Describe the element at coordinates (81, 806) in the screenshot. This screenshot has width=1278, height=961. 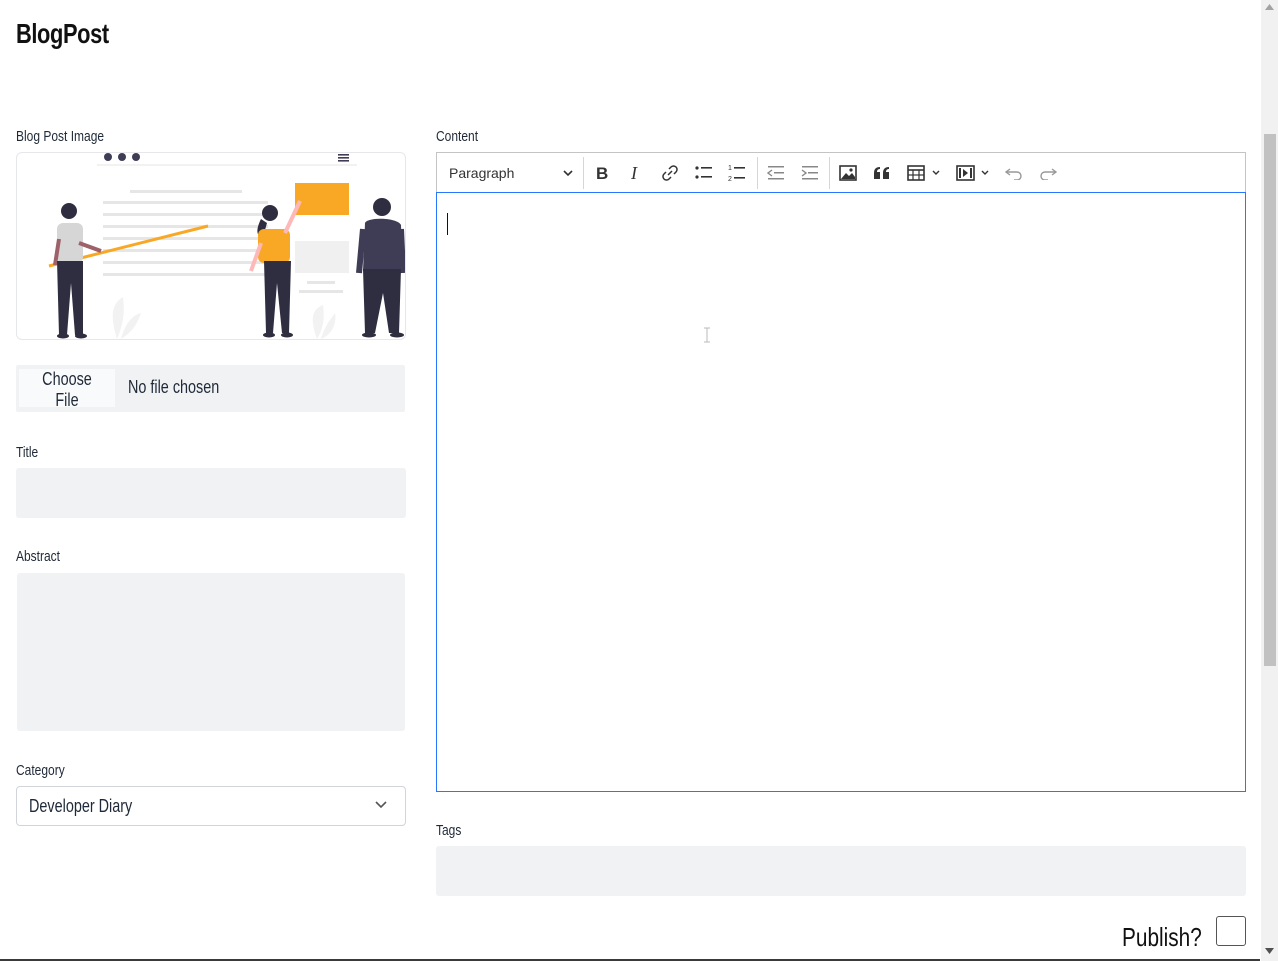
I see `category-selected: Developer Diary` at that location.